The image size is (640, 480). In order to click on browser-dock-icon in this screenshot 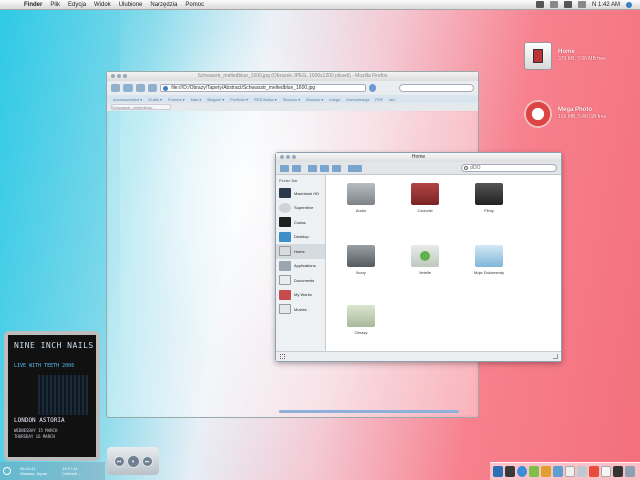, I will do `click(522, 471)`.